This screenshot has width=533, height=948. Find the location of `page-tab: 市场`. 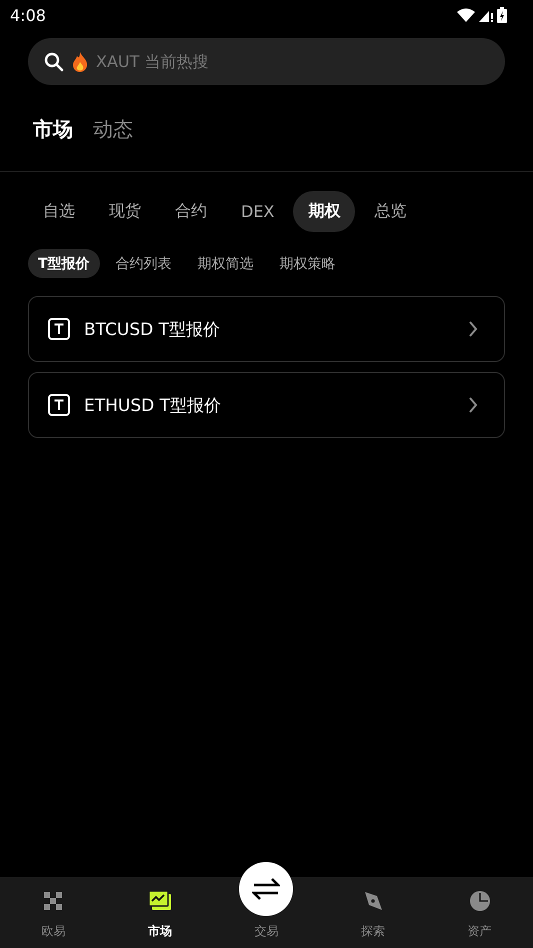

page-tab: 市场 is located at coordinates (53, 129).